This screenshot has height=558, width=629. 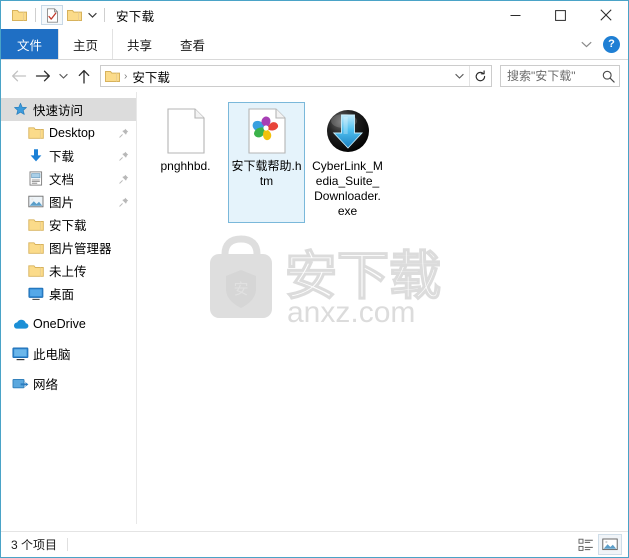 What do you see at coordinates (62, 180) in the screenshot?
I see `sidebar-item-label: 文档` at bounding box center [62, 180].